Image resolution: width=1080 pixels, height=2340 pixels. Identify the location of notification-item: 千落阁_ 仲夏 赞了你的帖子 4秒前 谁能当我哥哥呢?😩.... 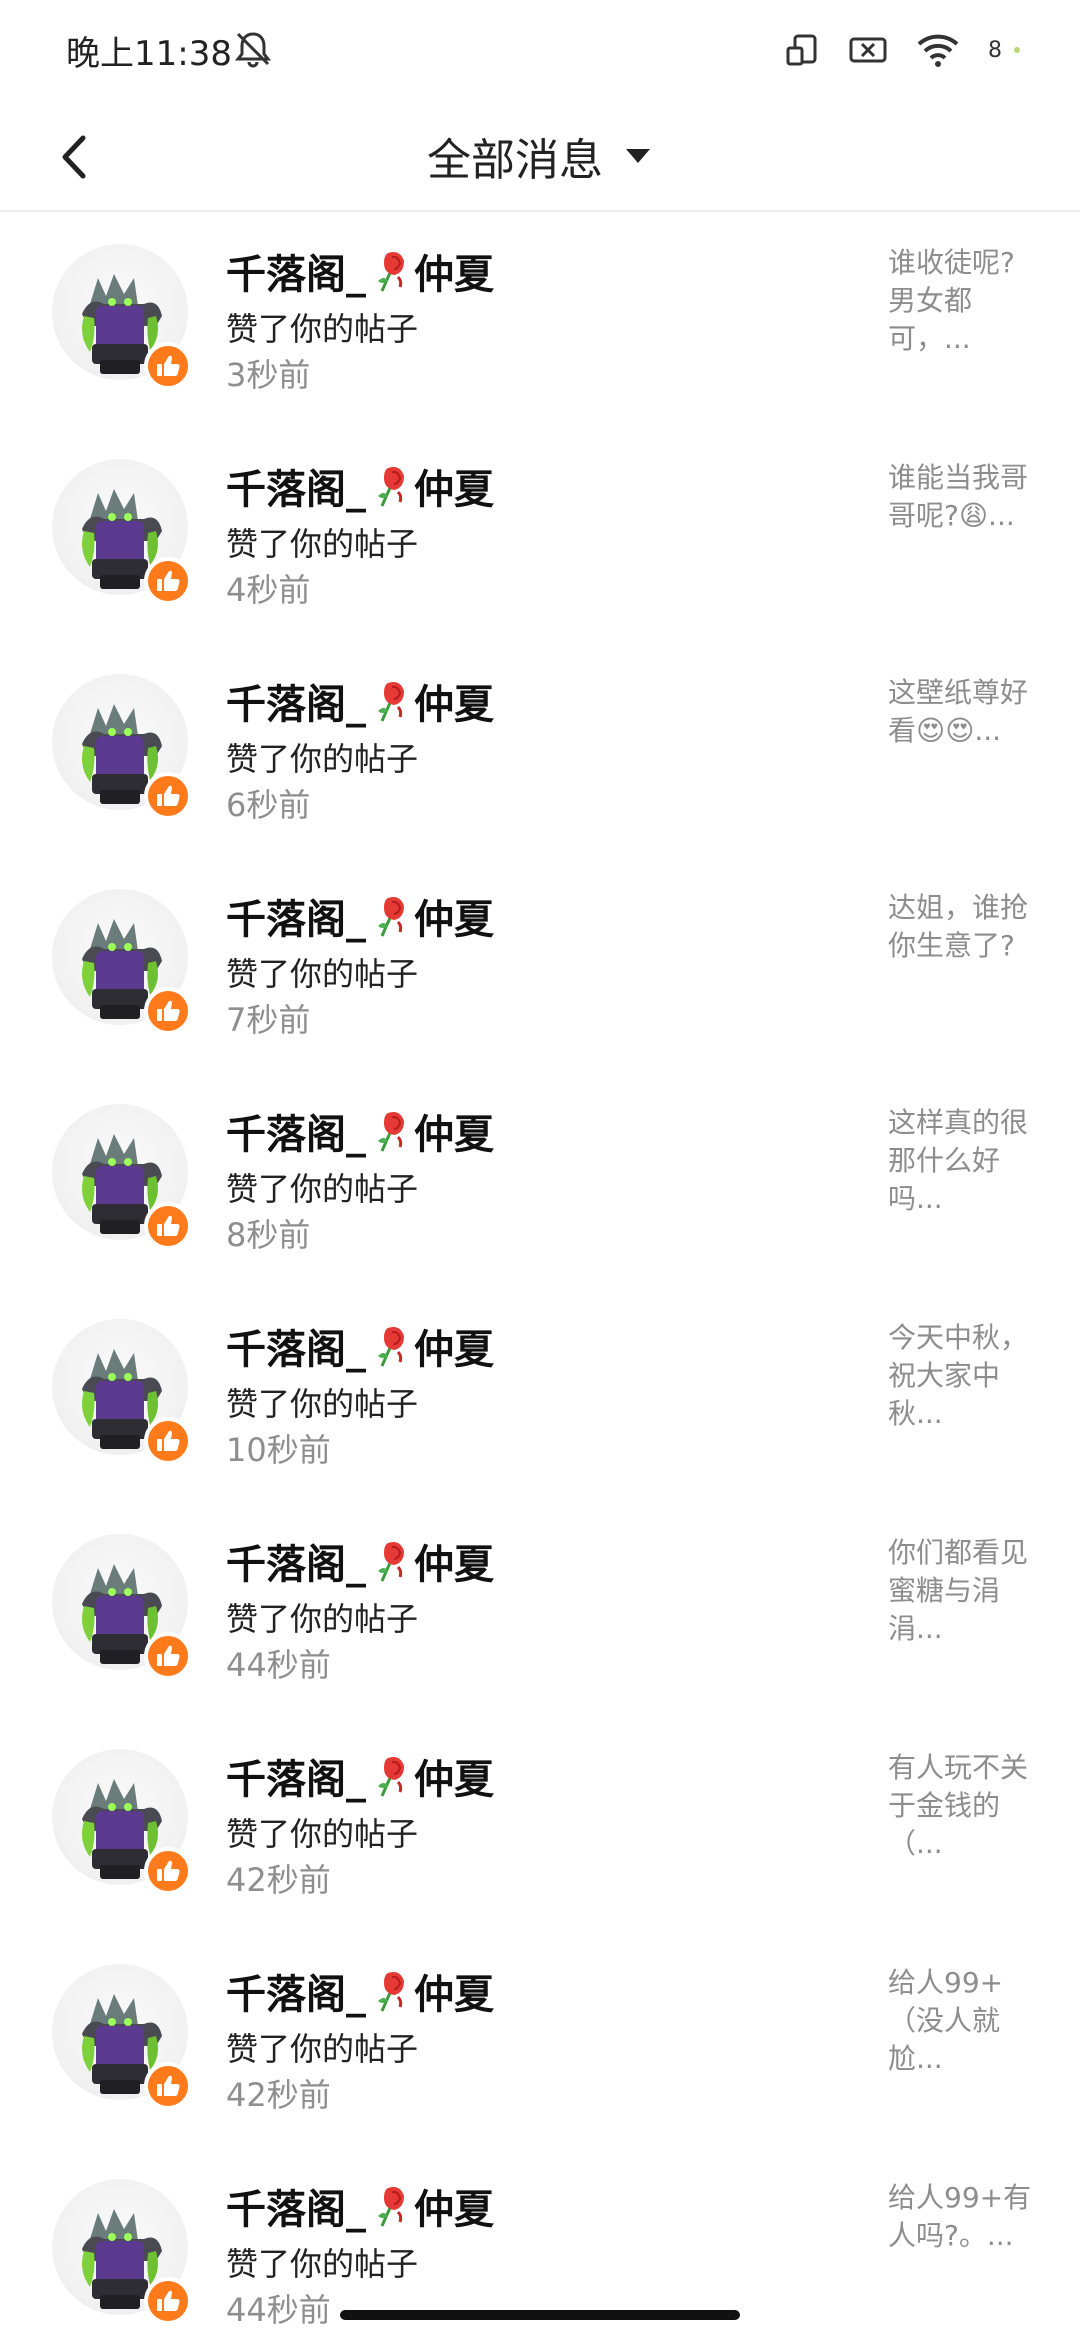
(540, 536).